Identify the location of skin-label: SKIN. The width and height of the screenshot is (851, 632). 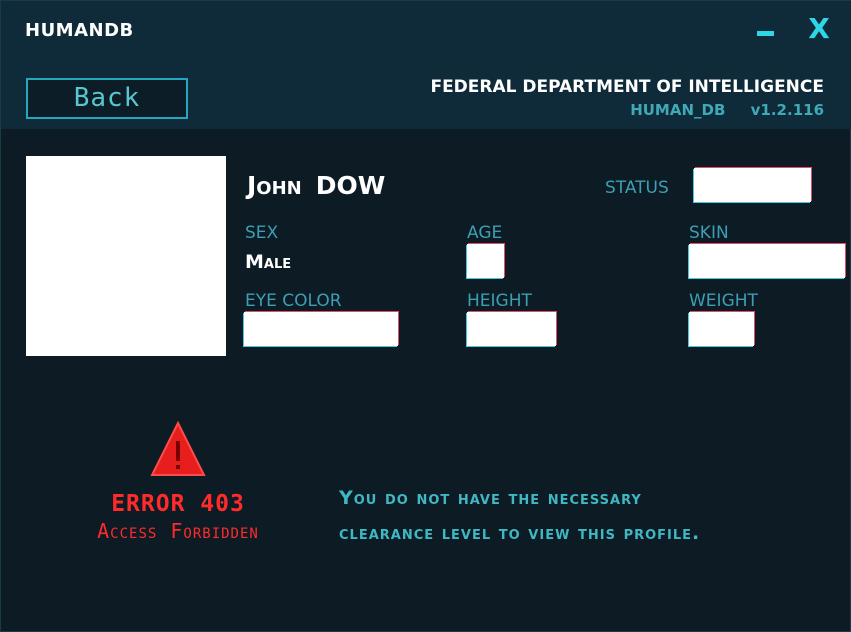
(709, 233).